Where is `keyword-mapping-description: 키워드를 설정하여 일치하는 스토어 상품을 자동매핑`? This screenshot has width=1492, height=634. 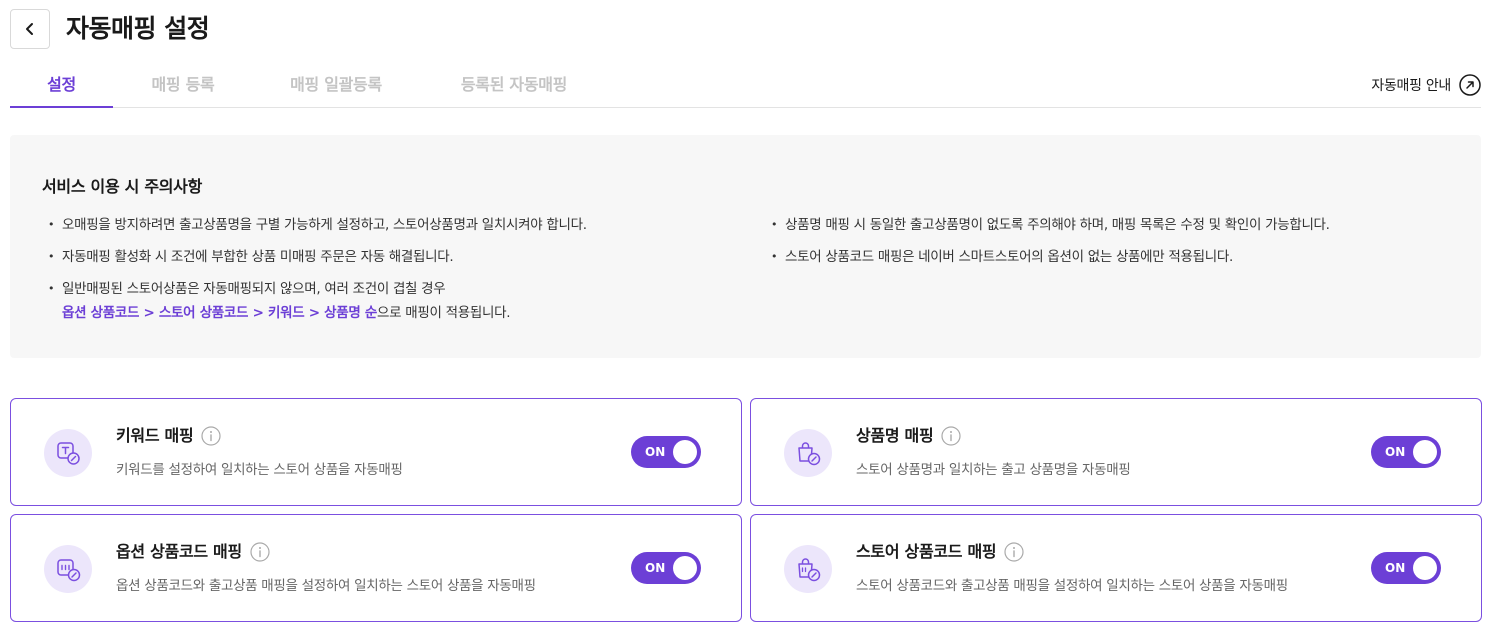
keyword-mapping-description: 키워드를 설정하여 일치하는 스토어 상품을 자동매핑 is located at coordinates (259, 470).